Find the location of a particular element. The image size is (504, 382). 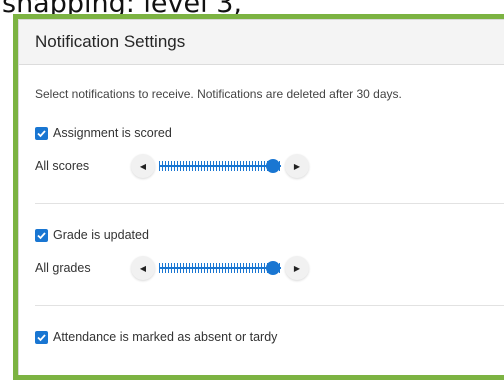

card-header: Notification Settings is located at coordinates (261, 42).